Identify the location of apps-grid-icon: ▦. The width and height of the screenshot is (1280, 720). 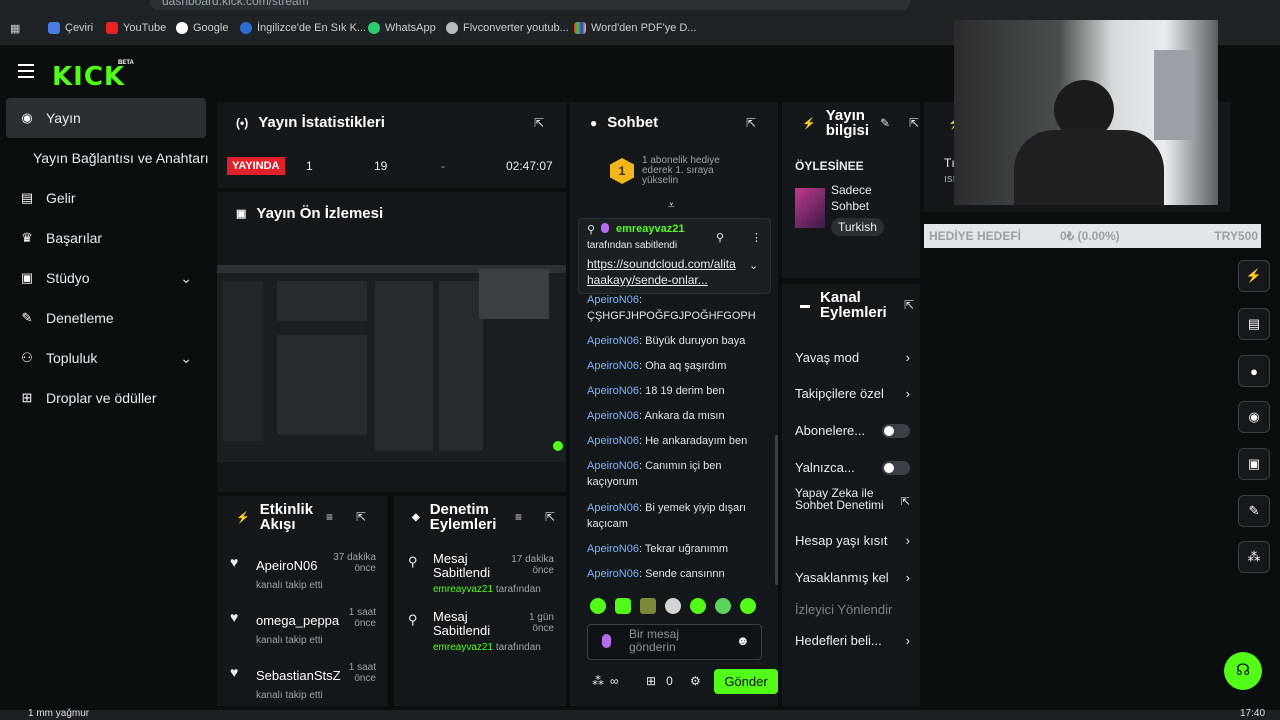
(15, 28).